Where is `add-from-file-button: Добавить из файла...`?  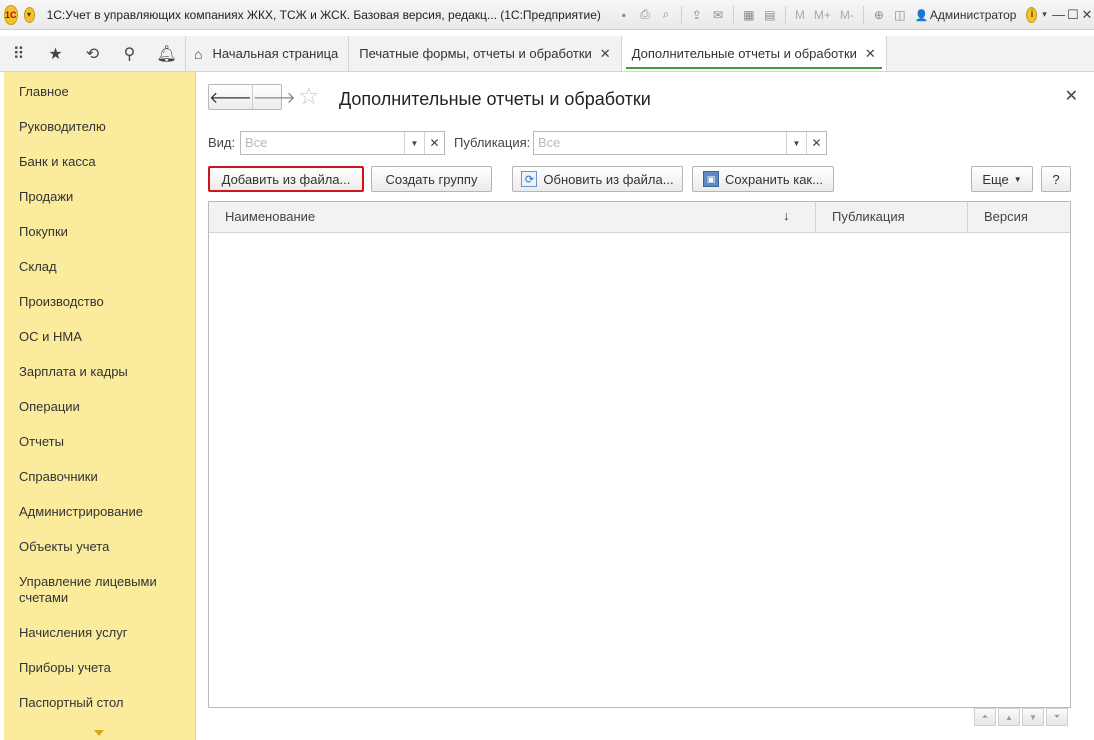 add-from-file-button: Добавить из файла... is located at coordinates (286, 179).